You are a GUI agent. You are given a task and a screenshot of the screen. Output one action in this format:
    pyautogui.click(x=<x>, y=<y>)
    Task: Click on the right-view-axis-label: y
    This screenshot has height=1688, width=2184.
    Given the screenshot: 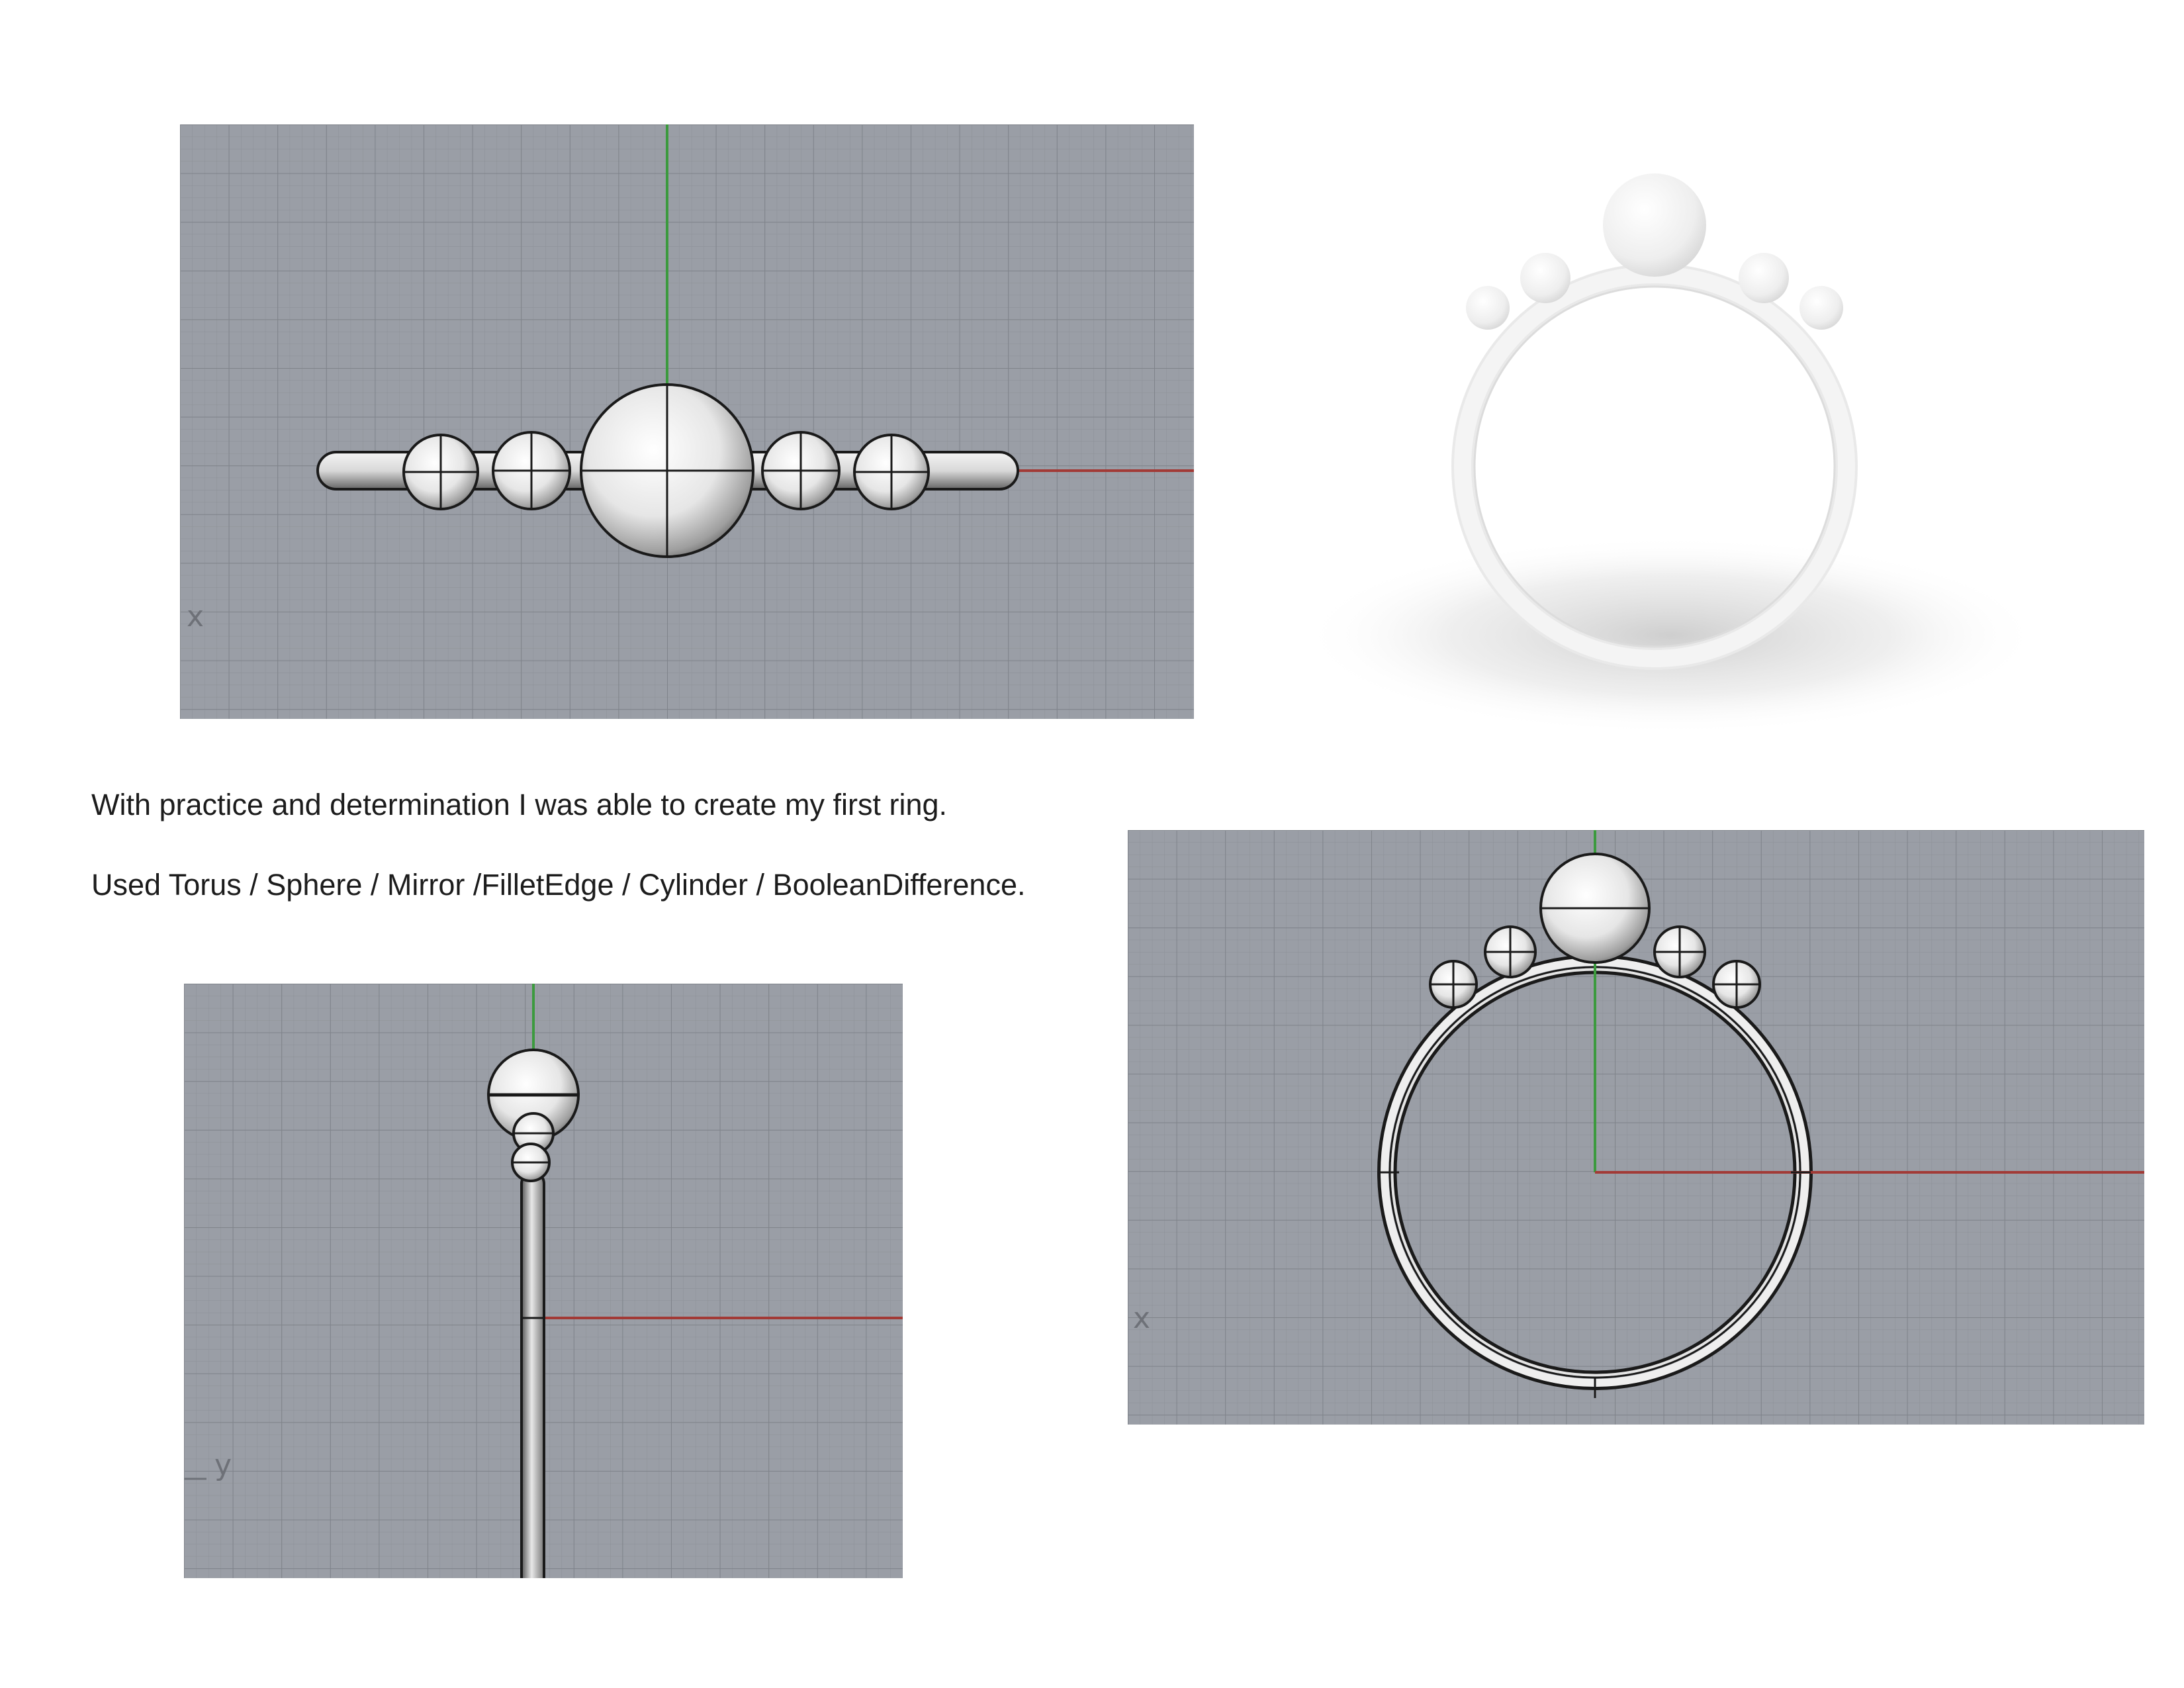 What is the action you would take?
    pyautogui.click(x=223, y=1465)
    